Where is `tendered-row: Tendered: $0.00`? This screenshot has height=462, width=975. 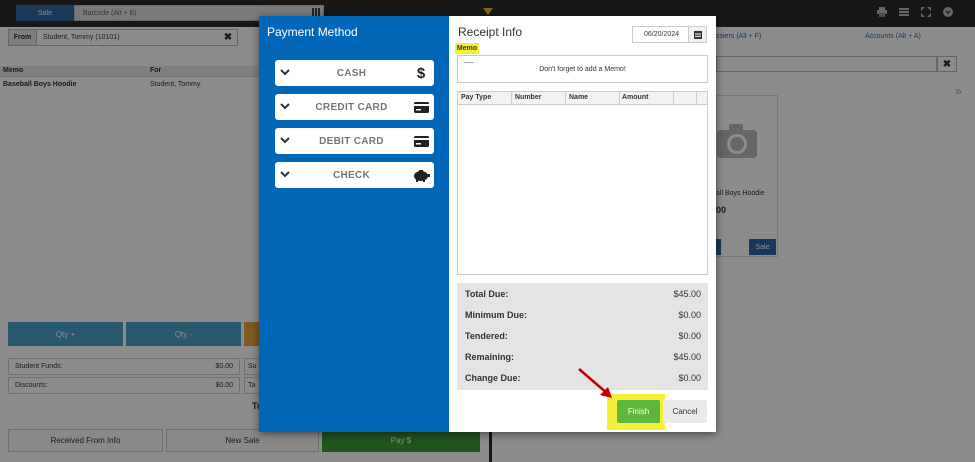 tendered-row: Tendered: $0.00 is located at coordinates (583, 336).